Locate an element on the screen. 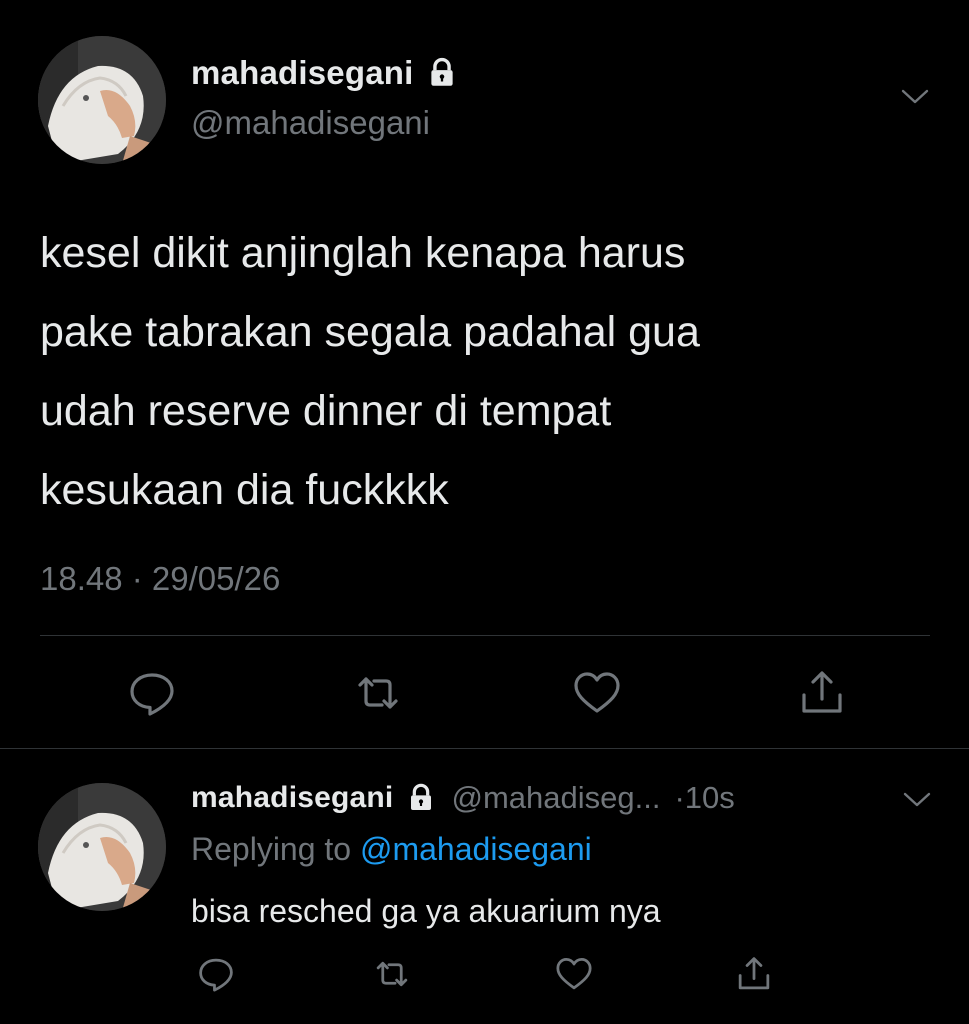  tweet-text-line: kesukaan dia fuckkkk is located at coordinates (244, 490).